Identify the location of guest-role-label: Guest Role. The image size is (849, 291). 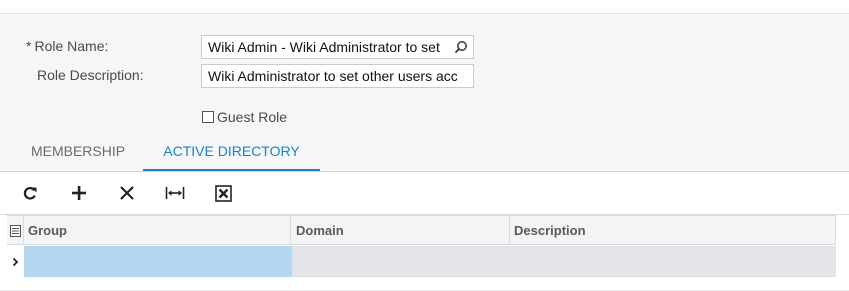
(252, 117).